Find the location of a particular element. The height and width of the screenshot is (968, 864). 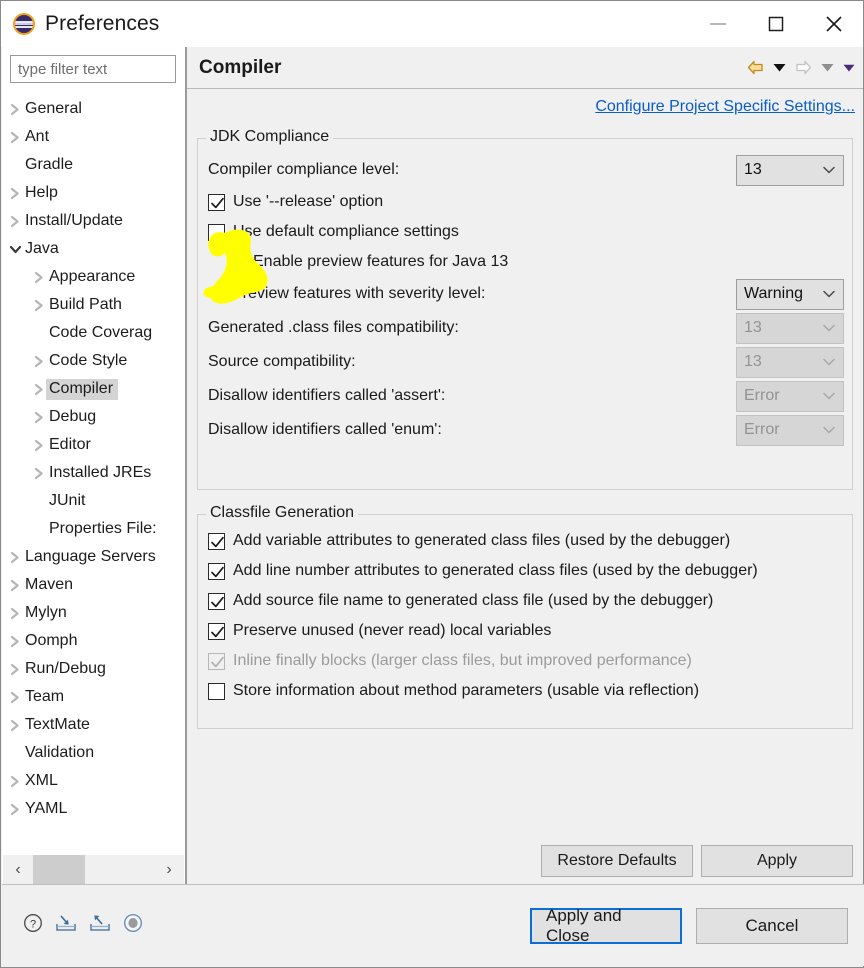

sidebar-item-label: Run/Debug is located at coordinates (65, 668).